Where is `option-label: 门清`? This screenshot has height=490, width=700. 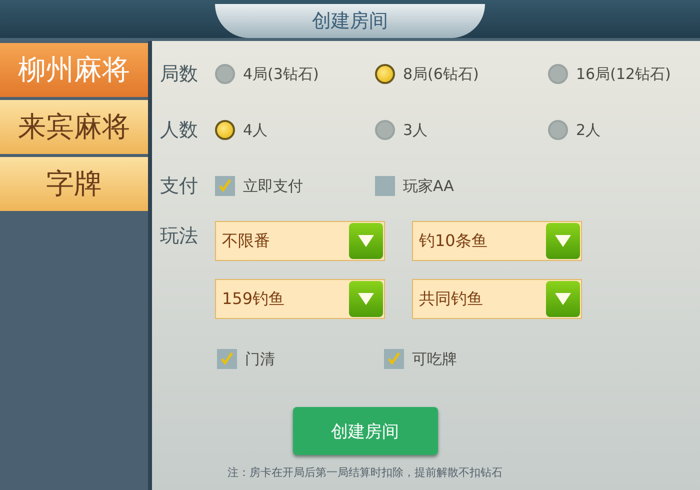 option-label: 门清 is located at coordinates (260, 359).